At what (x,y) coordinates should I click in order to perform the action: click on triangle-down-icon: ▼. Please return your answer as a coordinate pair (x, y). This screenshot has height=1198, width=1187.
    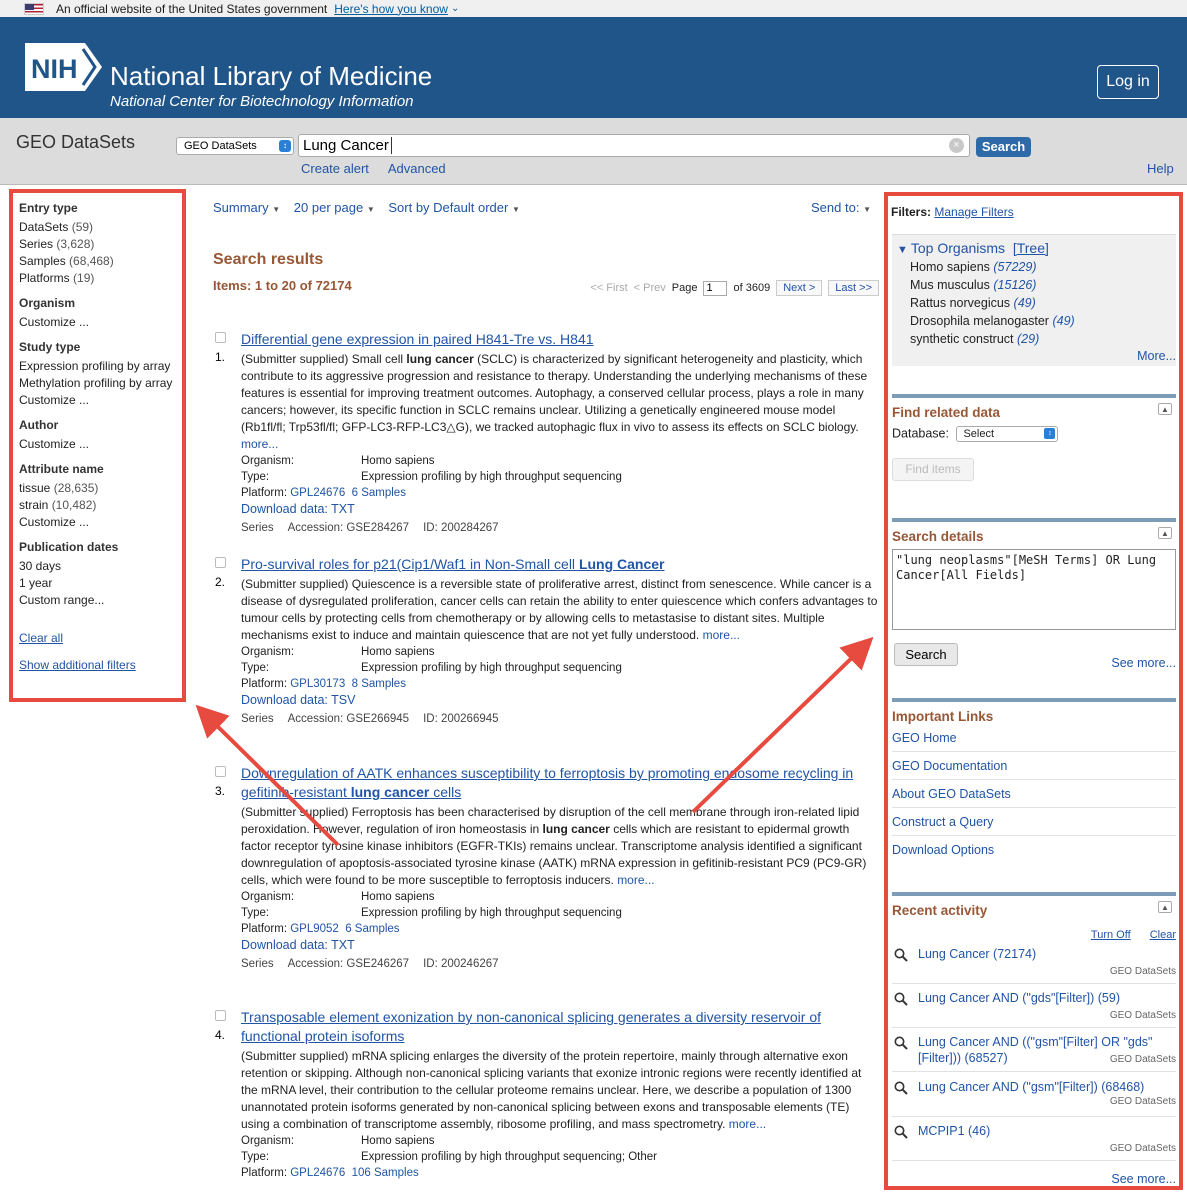
    Looking at the image, I should click on (902, 250).